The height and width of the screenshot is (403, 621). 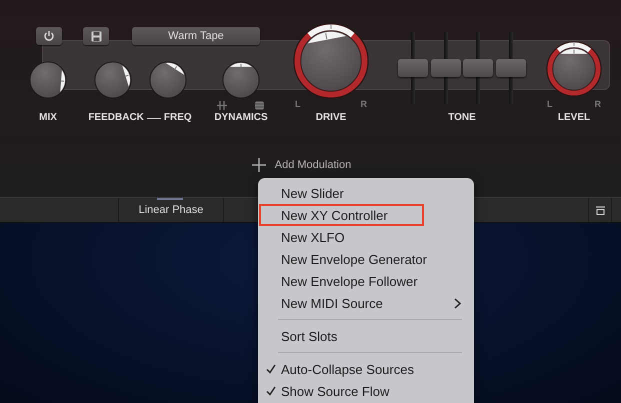 I want to click on add-modulation-button: Add Modulation, so click(x=302, y=165).